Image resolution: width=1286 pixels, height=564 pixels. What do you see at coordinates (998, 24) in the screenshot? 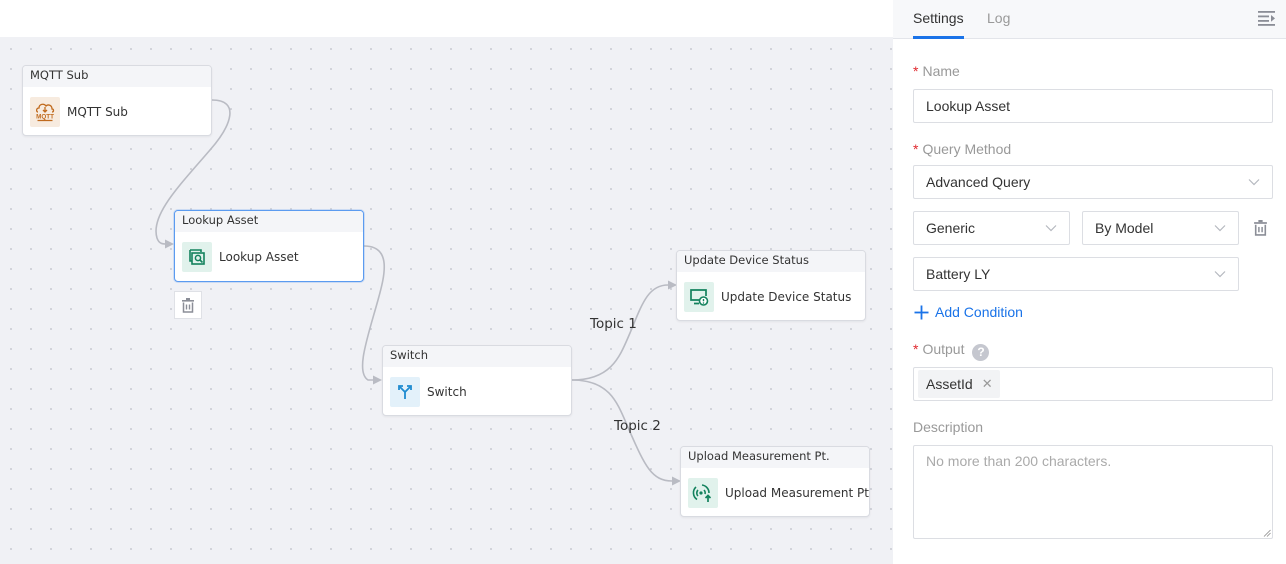
I see `tab-log: Log` at bounding box center [998, 24].